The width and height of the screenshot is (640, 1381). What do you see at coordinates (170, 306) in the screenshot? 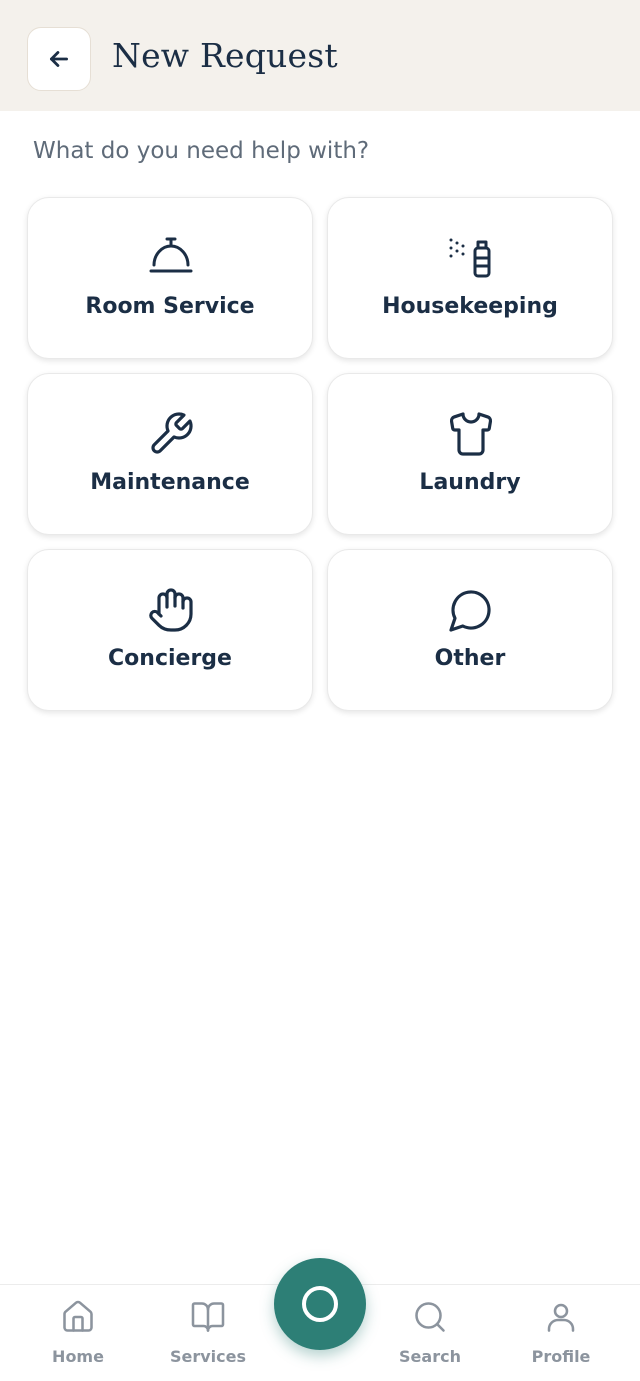
I see `category-label: Room Service` at bounding box center [170, 306].